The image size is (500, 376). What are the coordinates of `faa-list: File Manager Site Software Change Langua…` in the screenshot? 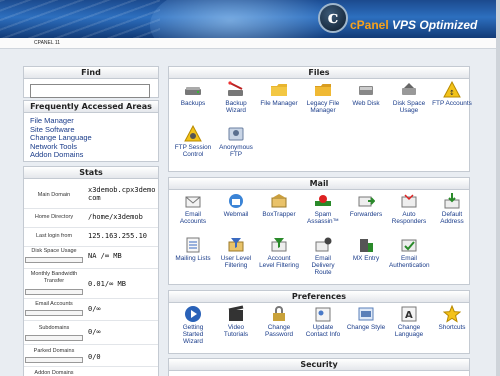 It's located at (91, 138).